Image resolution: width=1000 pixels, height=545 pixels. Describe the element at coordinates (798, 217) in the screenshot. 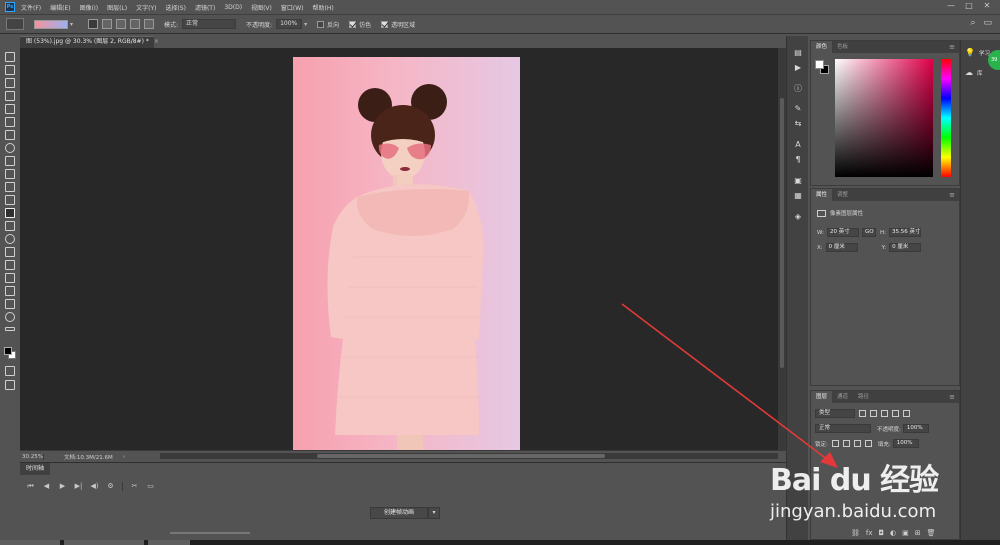

I see `3d-icon: ◈` at that location.